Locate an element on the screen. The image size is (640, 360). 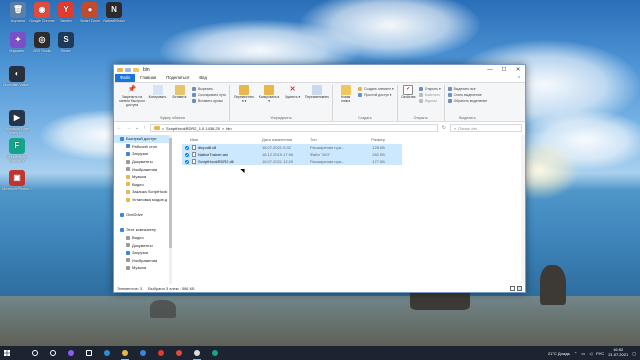
minimize-button: — is located at coordinates (490, 69).